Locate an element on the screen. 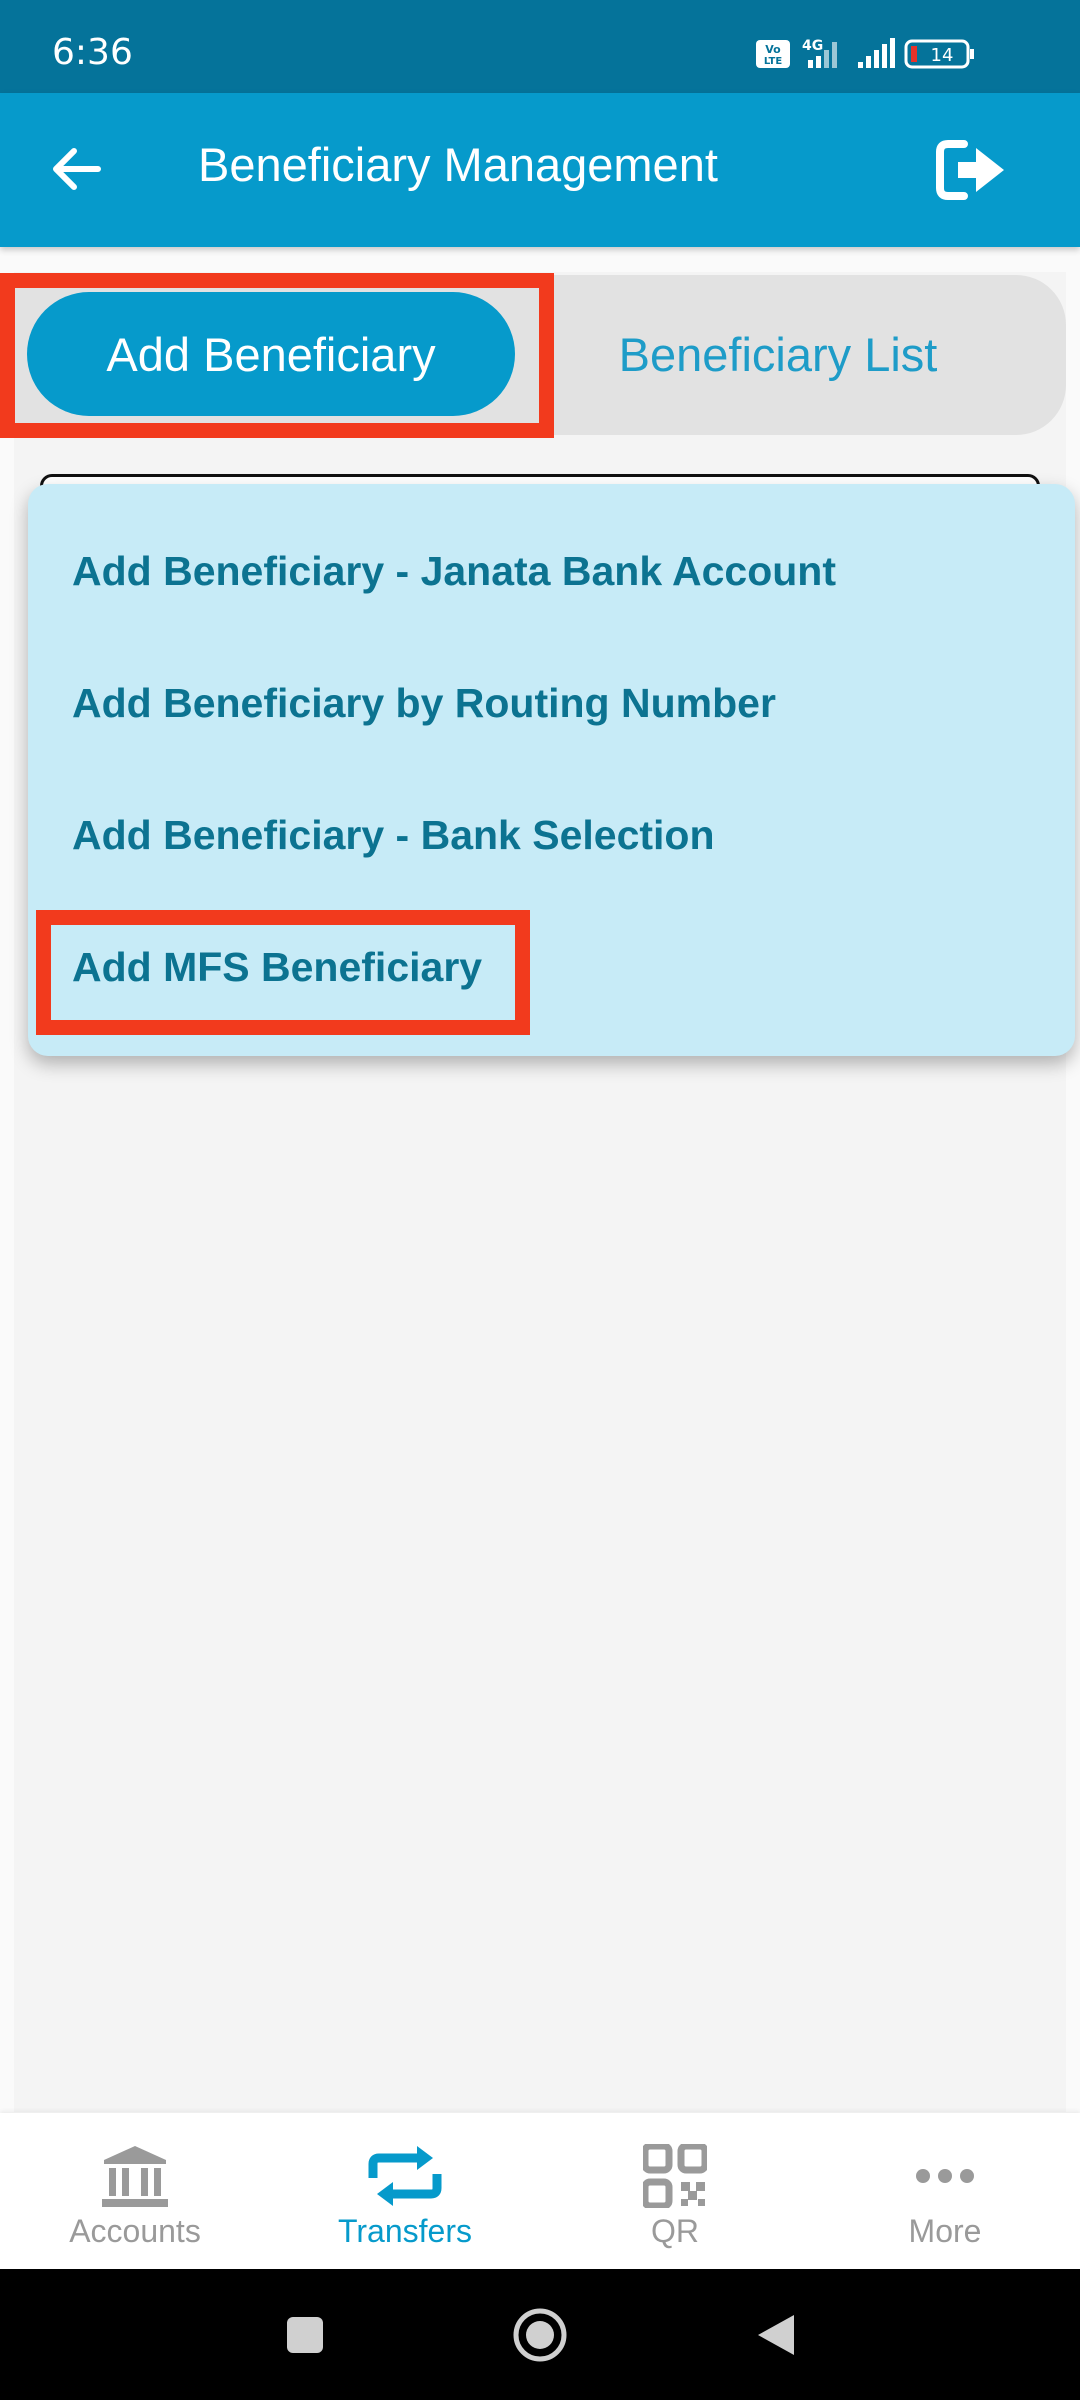  app-bar: Beneficiary Management is located at coordinates (540, 170).